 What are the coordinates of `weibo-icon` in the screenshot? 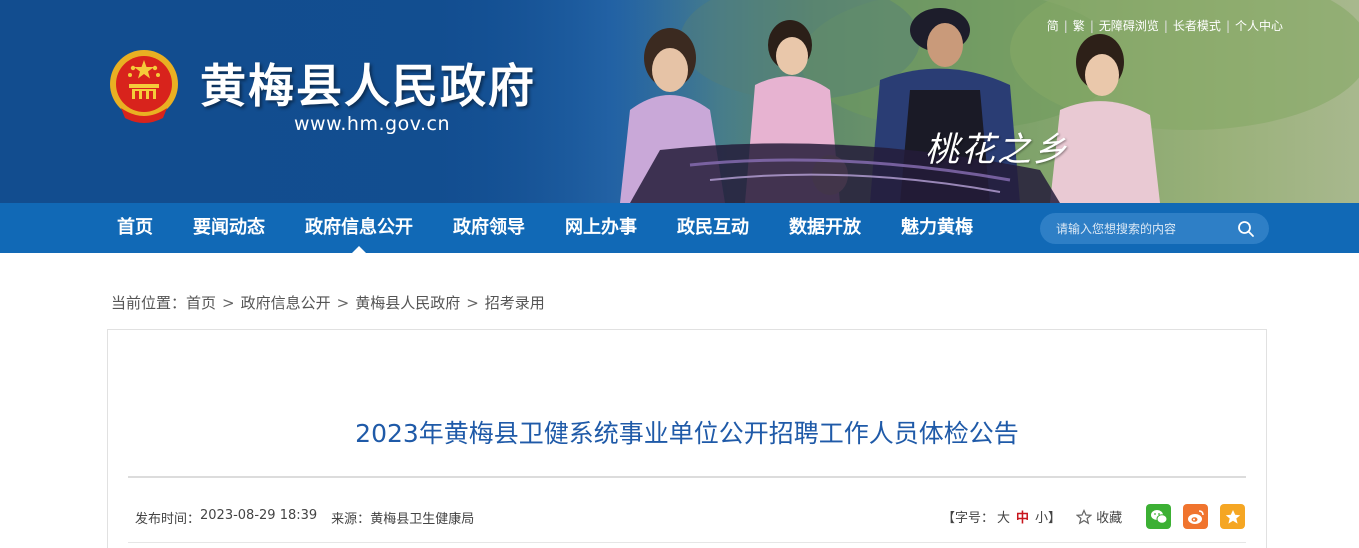 It's located at (1195, 516).